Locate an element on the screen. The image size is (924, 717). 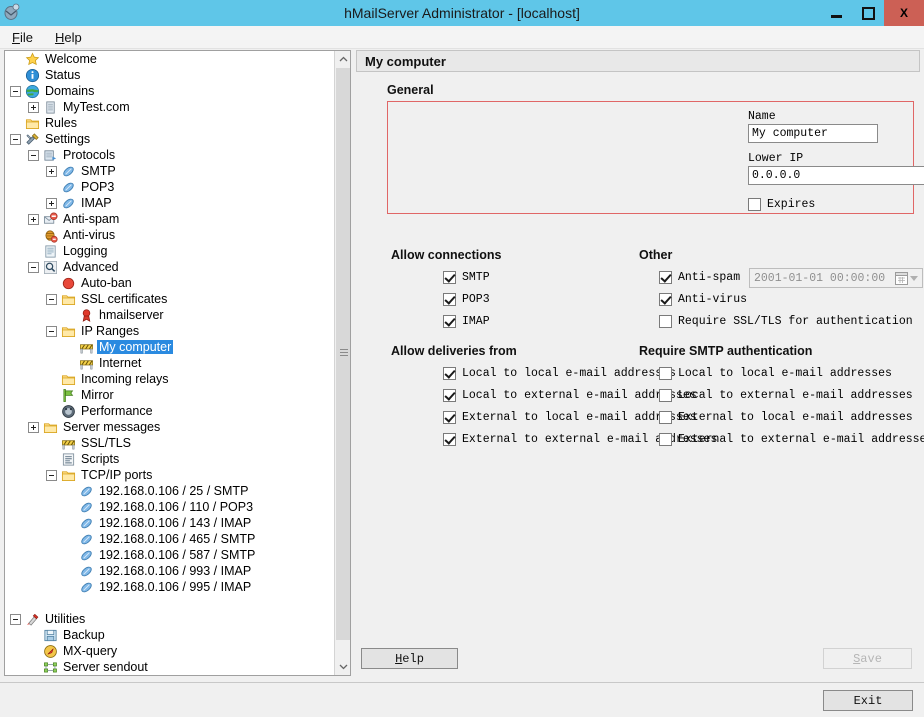
tree-item-192-168-0-106-465-smtp: 192.168.0.106 / 465 / SMTP is located at coordinates (170, 539).